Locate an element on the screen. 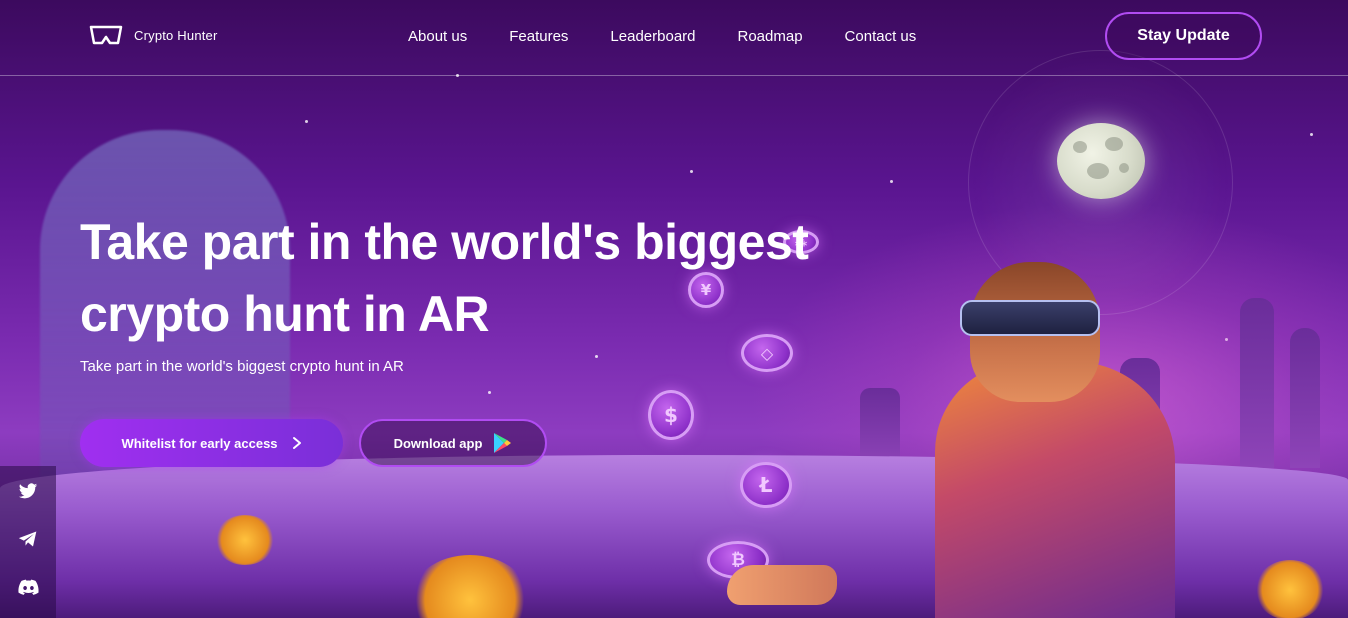 The height and width of the screenshot is (618, 1348). moon is located at coordinates (1101, 161).